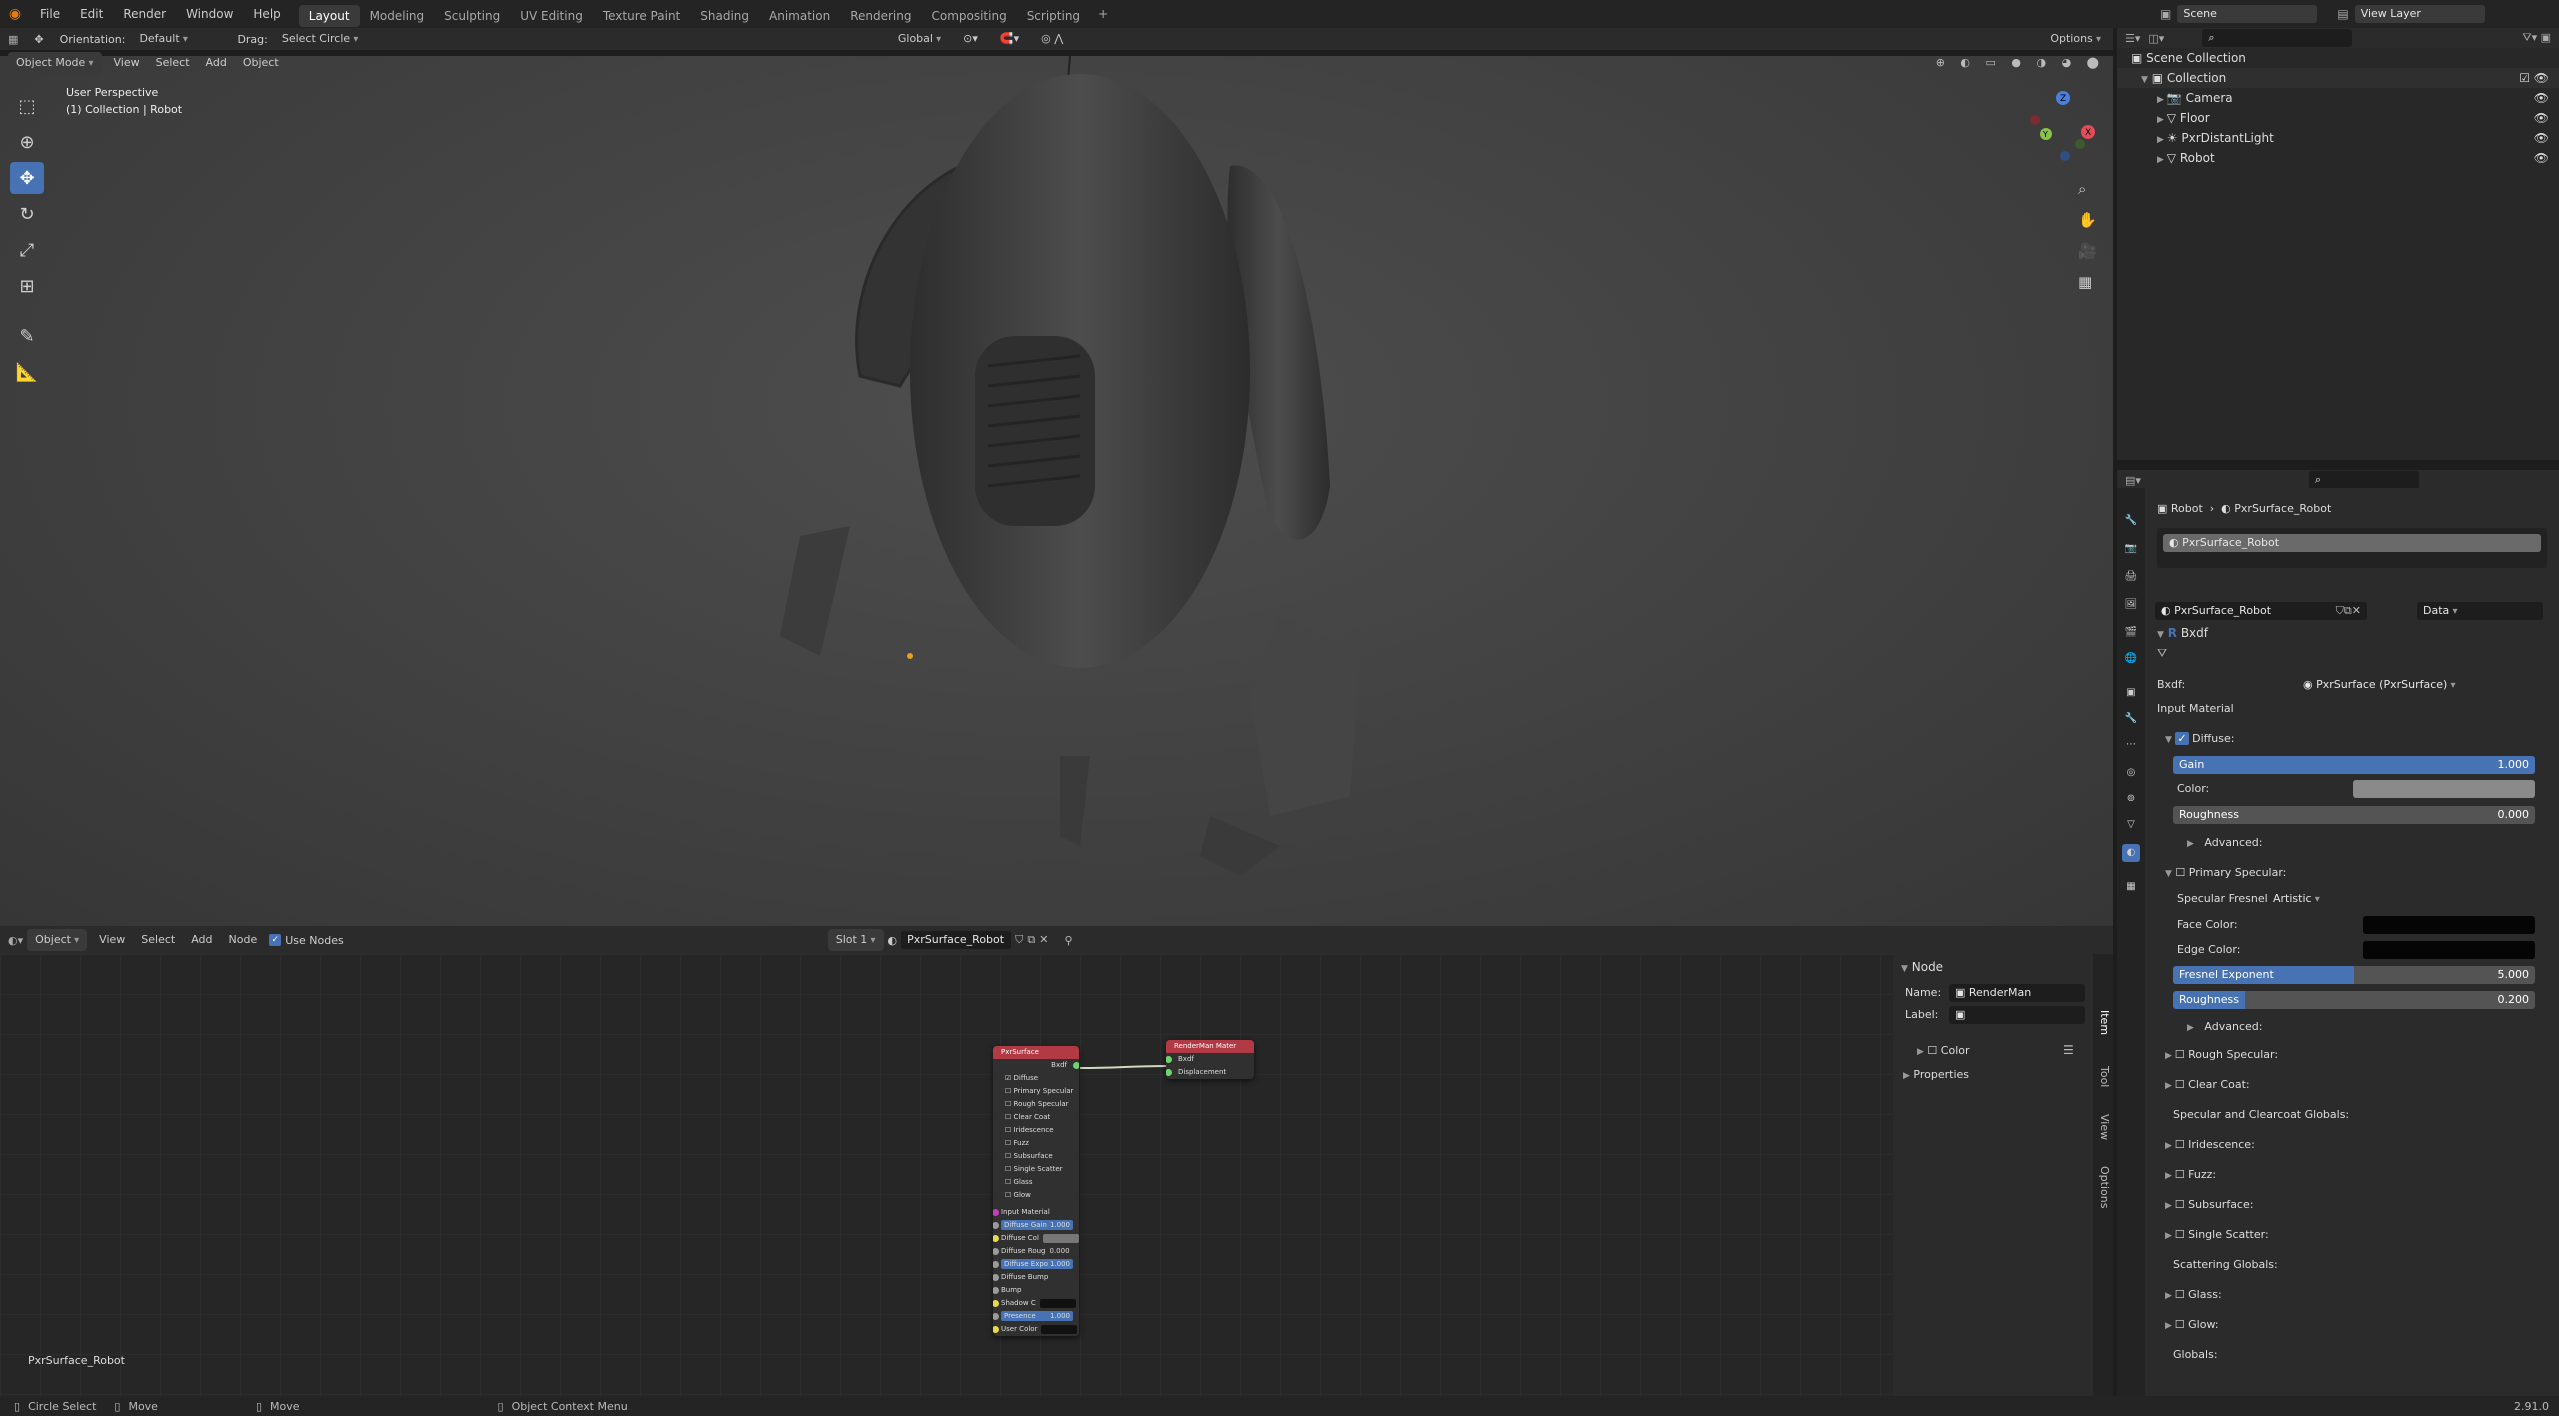 This screenshot has width=2559, height=1416. Describe the element at coordinates (2199, 738) in the screenshot. I see `diffuse-section: ▼ ✓ Diffuse:` at that location.